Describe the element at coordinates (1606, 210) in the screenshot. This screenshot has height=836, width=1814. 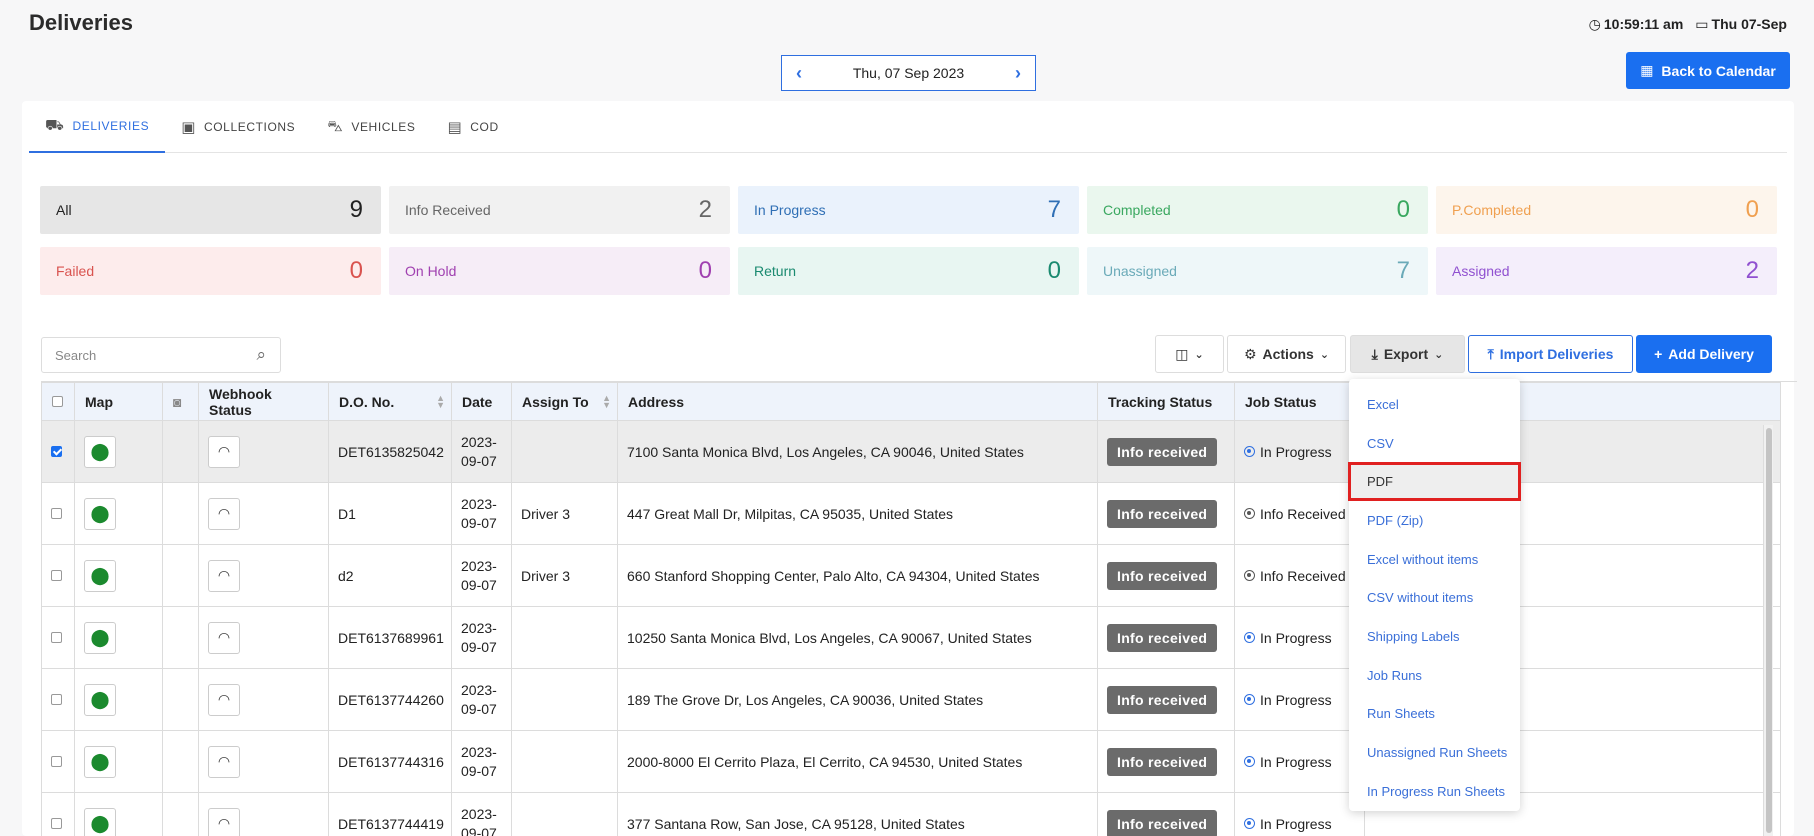
I see `status-card-p-completed: P.Completed 0` at that location.